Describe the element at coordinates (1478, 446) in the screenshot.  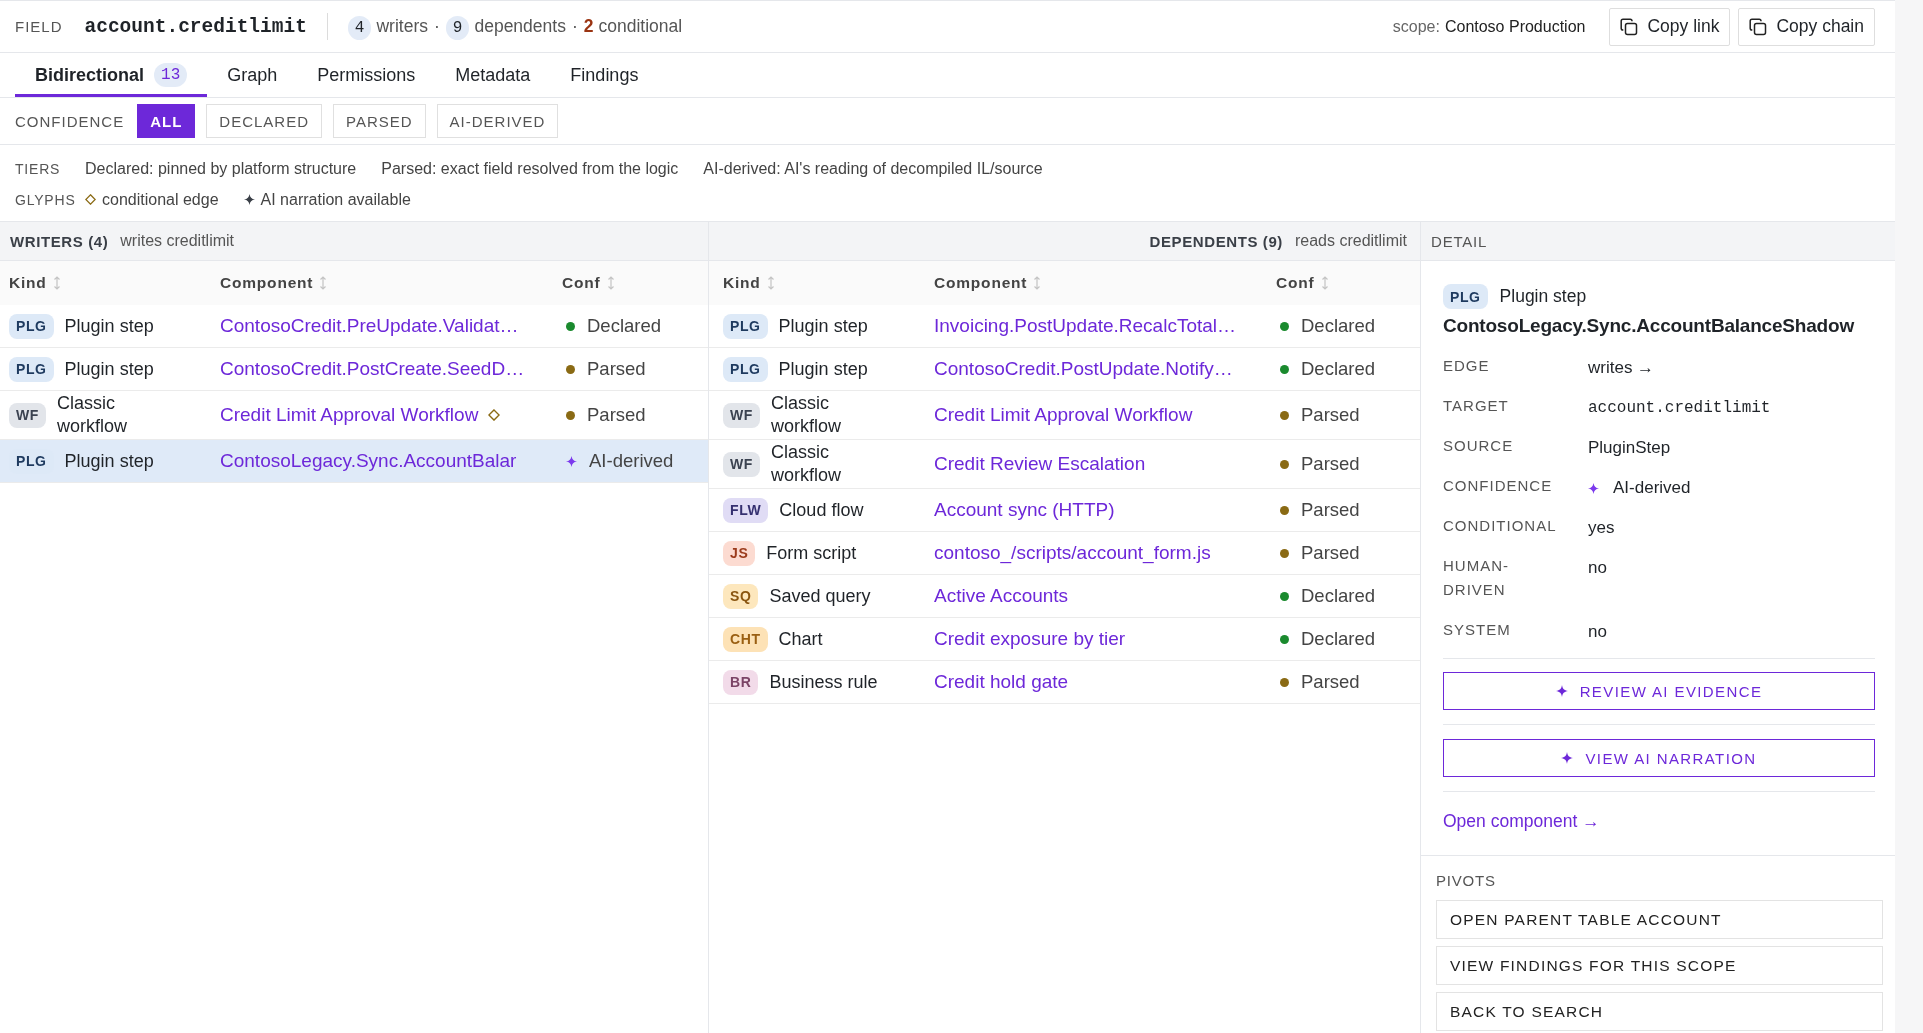
I see `detail-label: SOURCE` at that location.